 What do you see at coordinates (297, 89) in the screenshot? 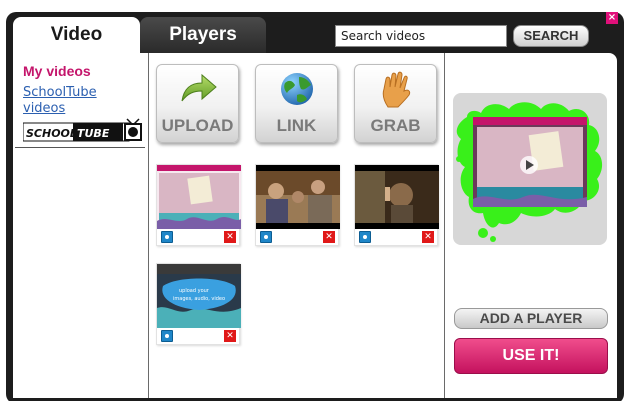
I see `globe-icon` at bounding box center [297, 89].